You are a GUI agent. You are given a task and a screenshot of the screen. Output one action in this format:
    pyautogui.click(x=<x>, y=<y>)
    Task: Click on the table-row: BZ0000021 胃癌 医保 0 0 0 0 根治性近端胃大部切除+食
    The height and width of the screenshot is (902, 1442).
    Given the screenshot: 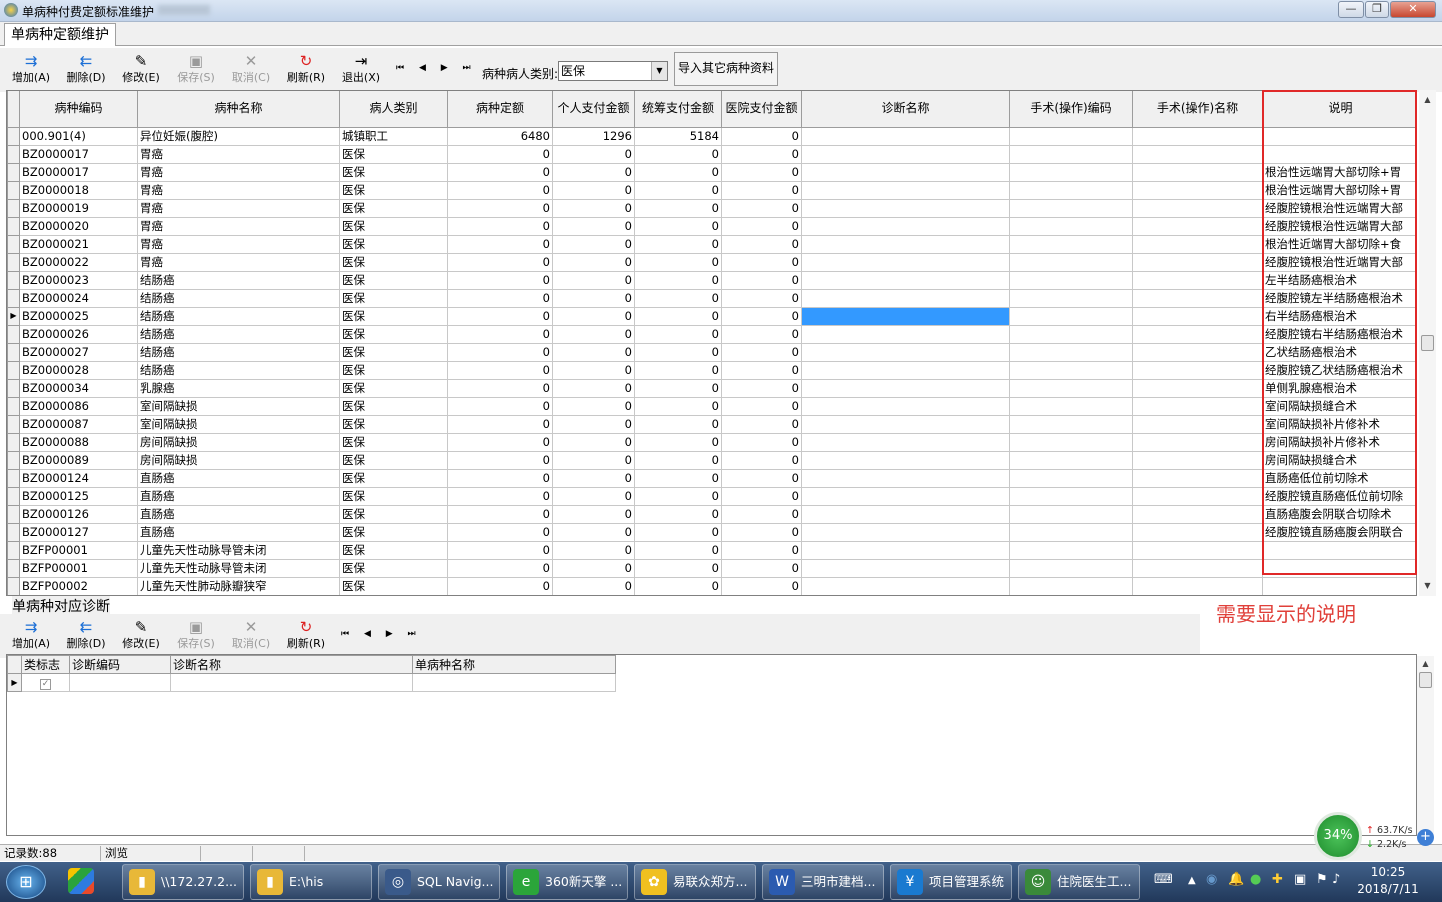 What is the action you would take?
    pyautogui.click(x=711, y=244)
    